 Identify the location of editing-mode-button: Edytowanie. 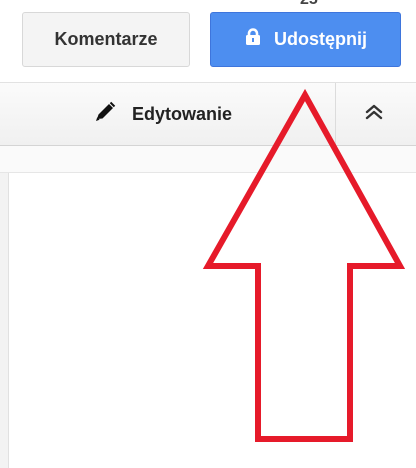
(184, 114).